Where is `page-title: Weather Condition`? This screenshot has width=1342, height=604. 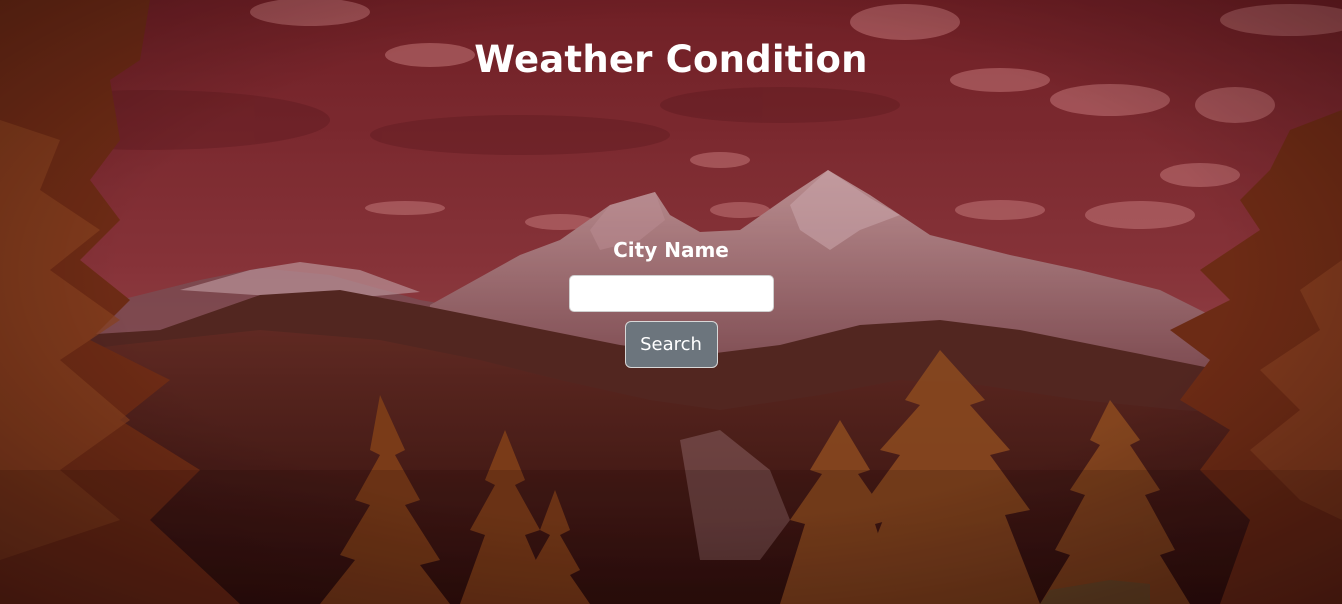
page-title: Weather Condition is located at coordinates (671, 59).